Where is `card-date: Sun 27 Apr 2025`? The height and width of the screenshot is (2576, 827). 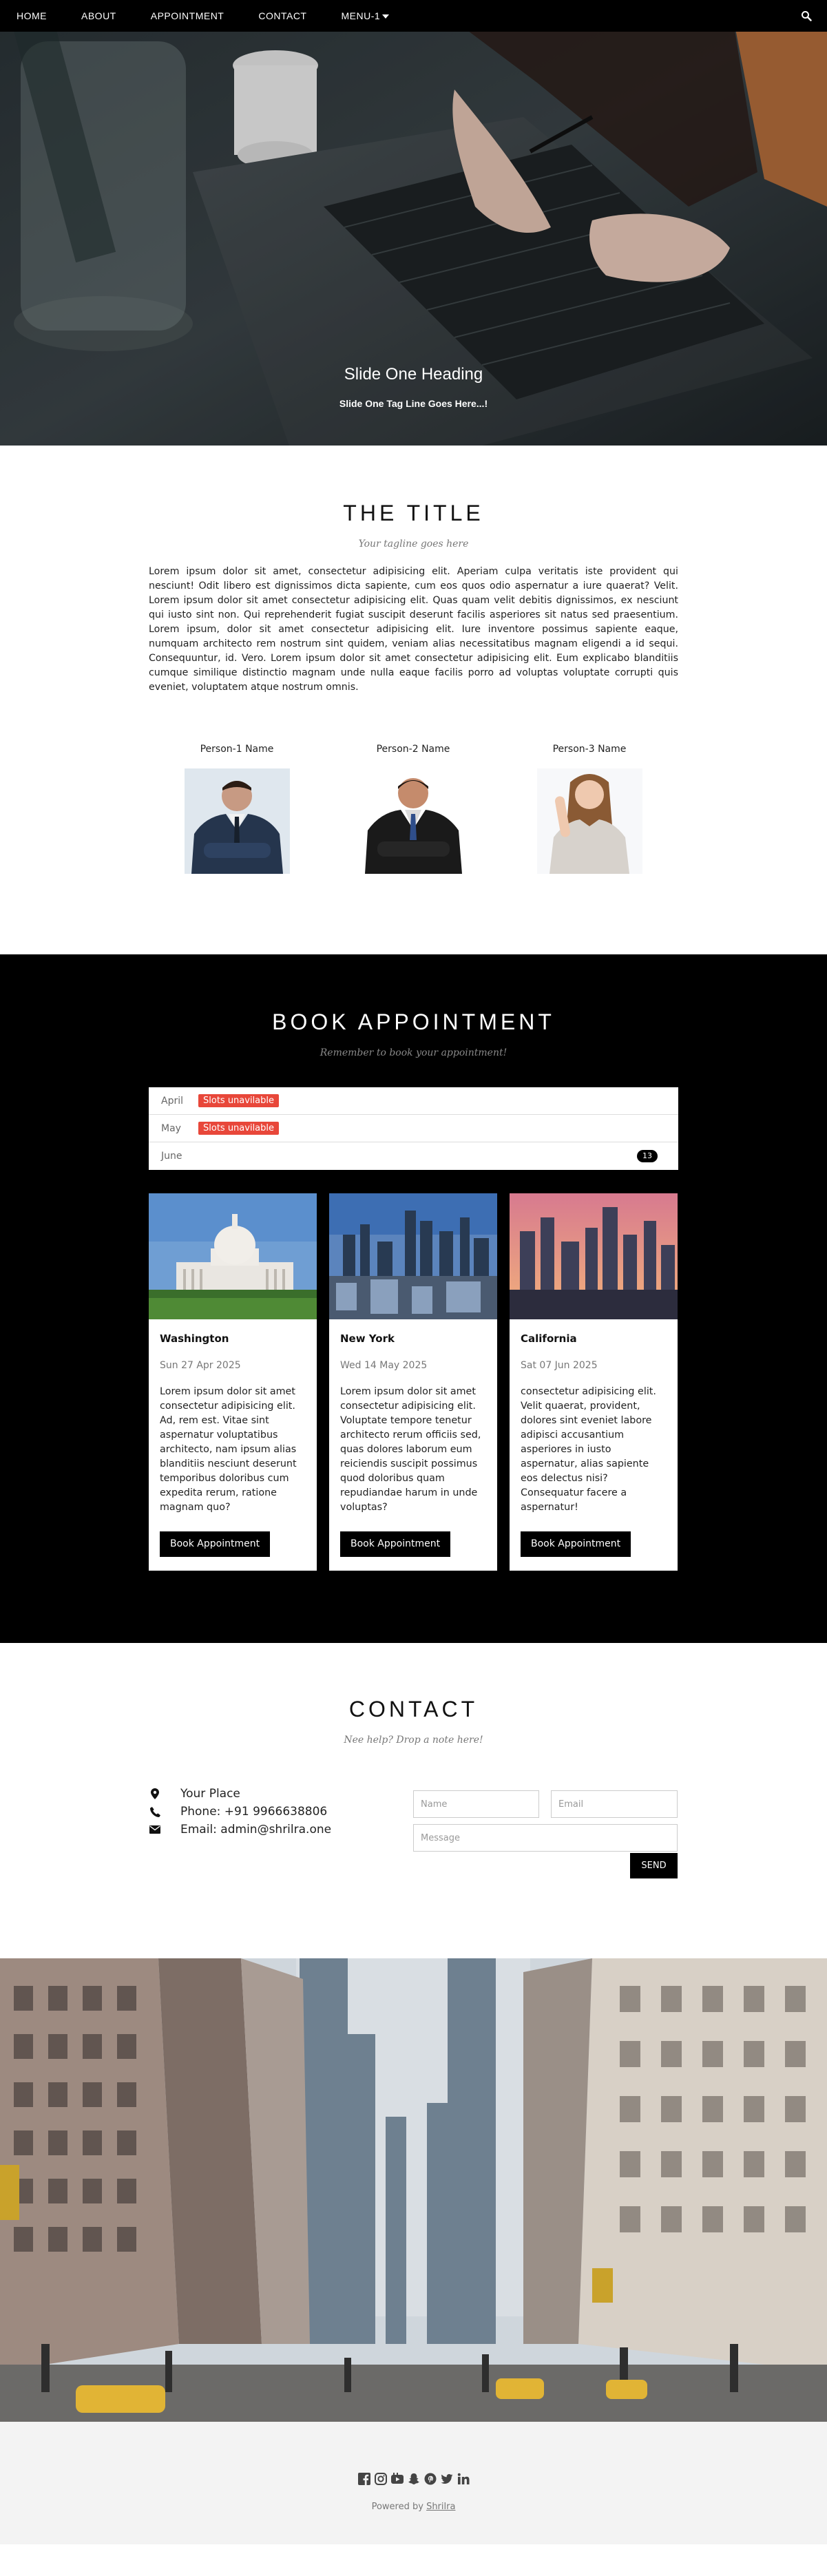
card-date: Sun 27 Apr 2025 is located at coordinates (200, 1365).